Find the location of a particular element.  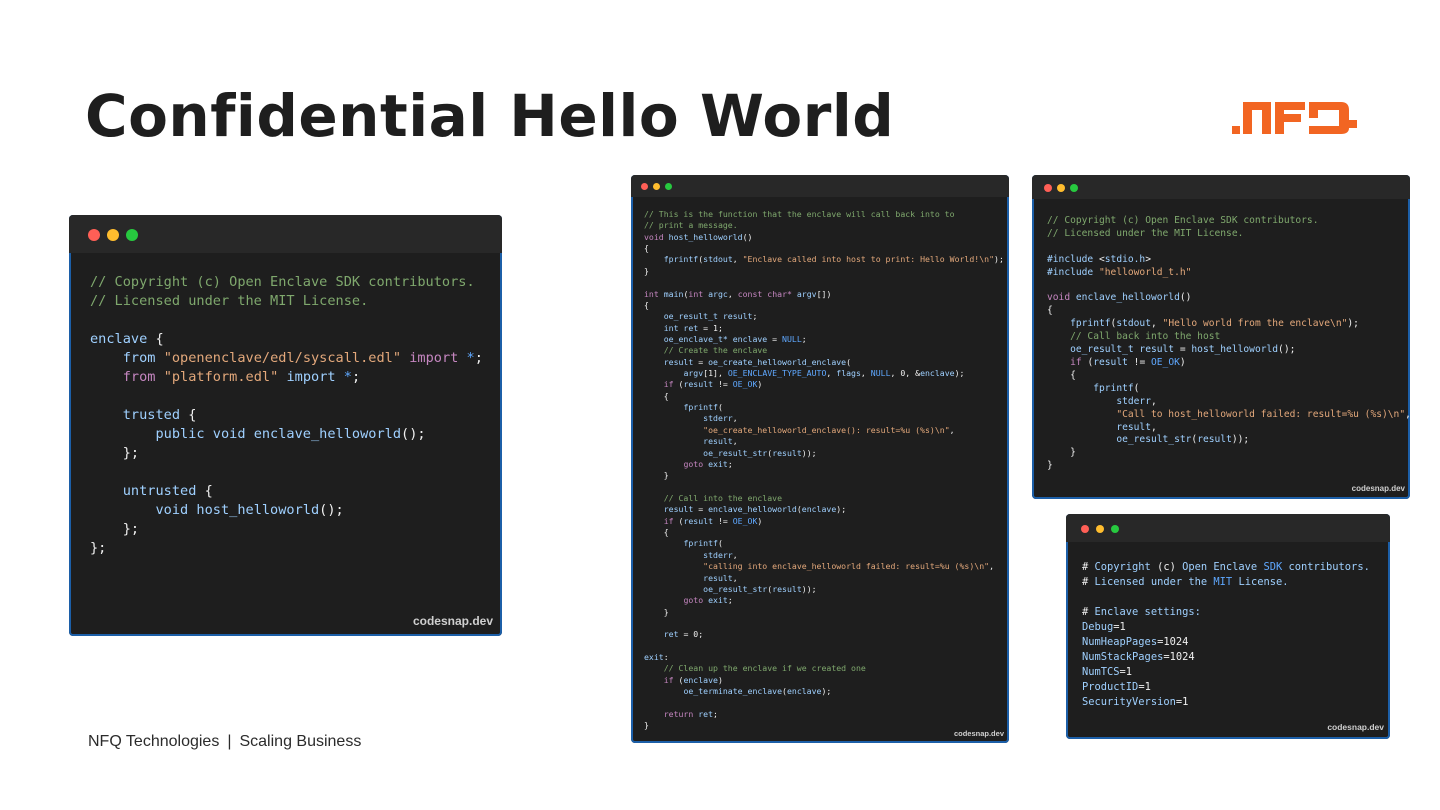

code-line: oe_enclave_t* enclave = NULL; is located at coordinates (735, 338).